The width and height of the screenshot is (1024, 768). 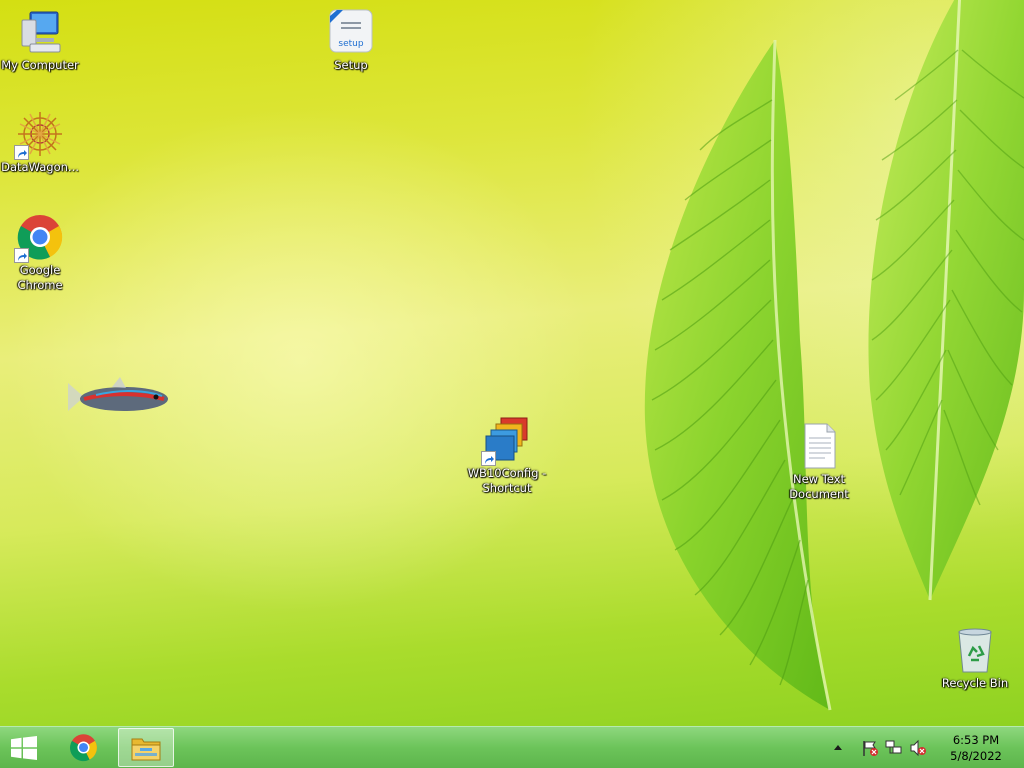 I want to click on desktop-icon-wb10config-shortcut: WB10Config - Shortcut, so click(x=507, y=456).